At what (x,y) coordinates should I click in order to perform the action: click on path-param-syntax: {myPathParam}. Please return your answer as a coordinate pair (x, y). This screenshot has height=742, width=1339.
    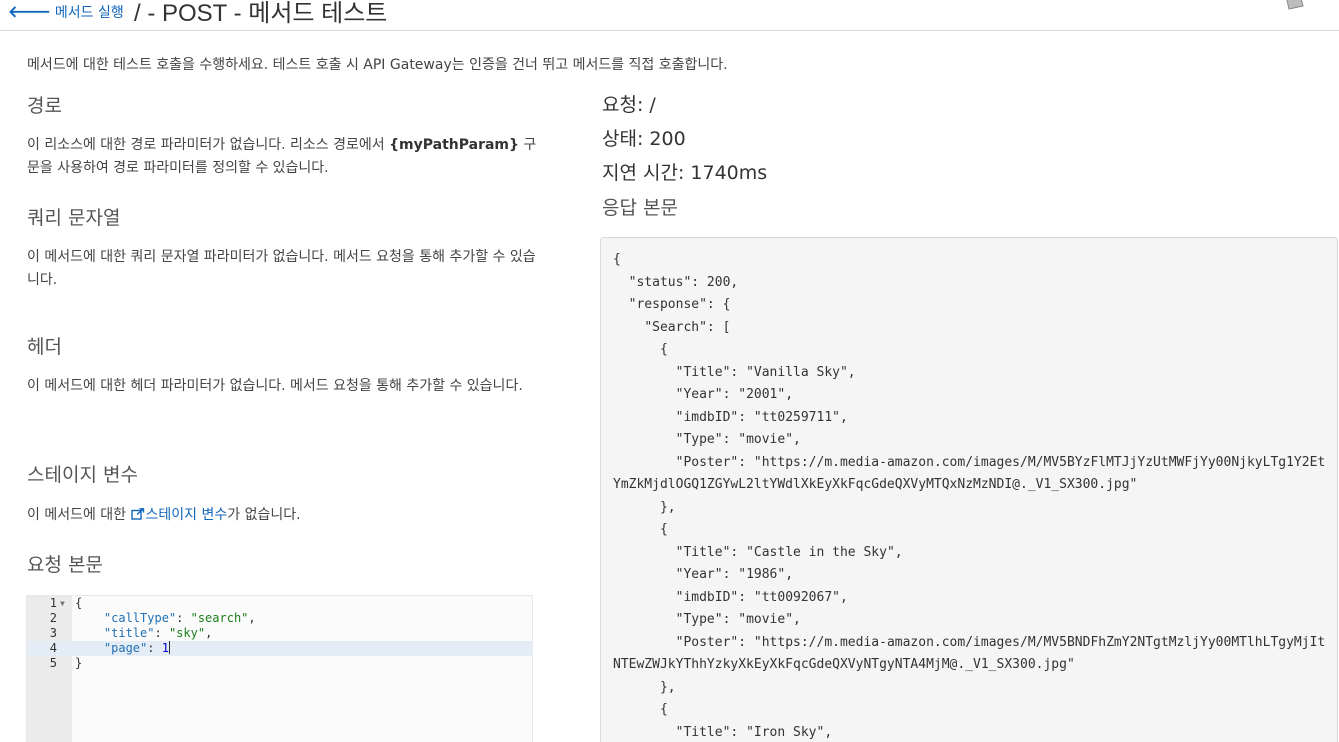
    Looking at the image, I should click on (454, 145).